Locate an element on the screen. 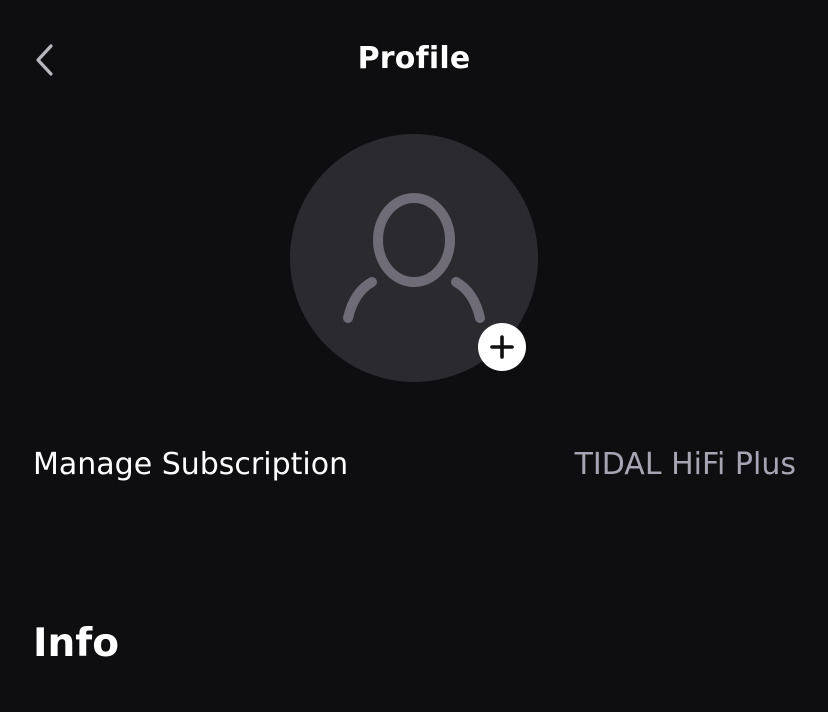  plus-icon is located at coordinates (502, 347).